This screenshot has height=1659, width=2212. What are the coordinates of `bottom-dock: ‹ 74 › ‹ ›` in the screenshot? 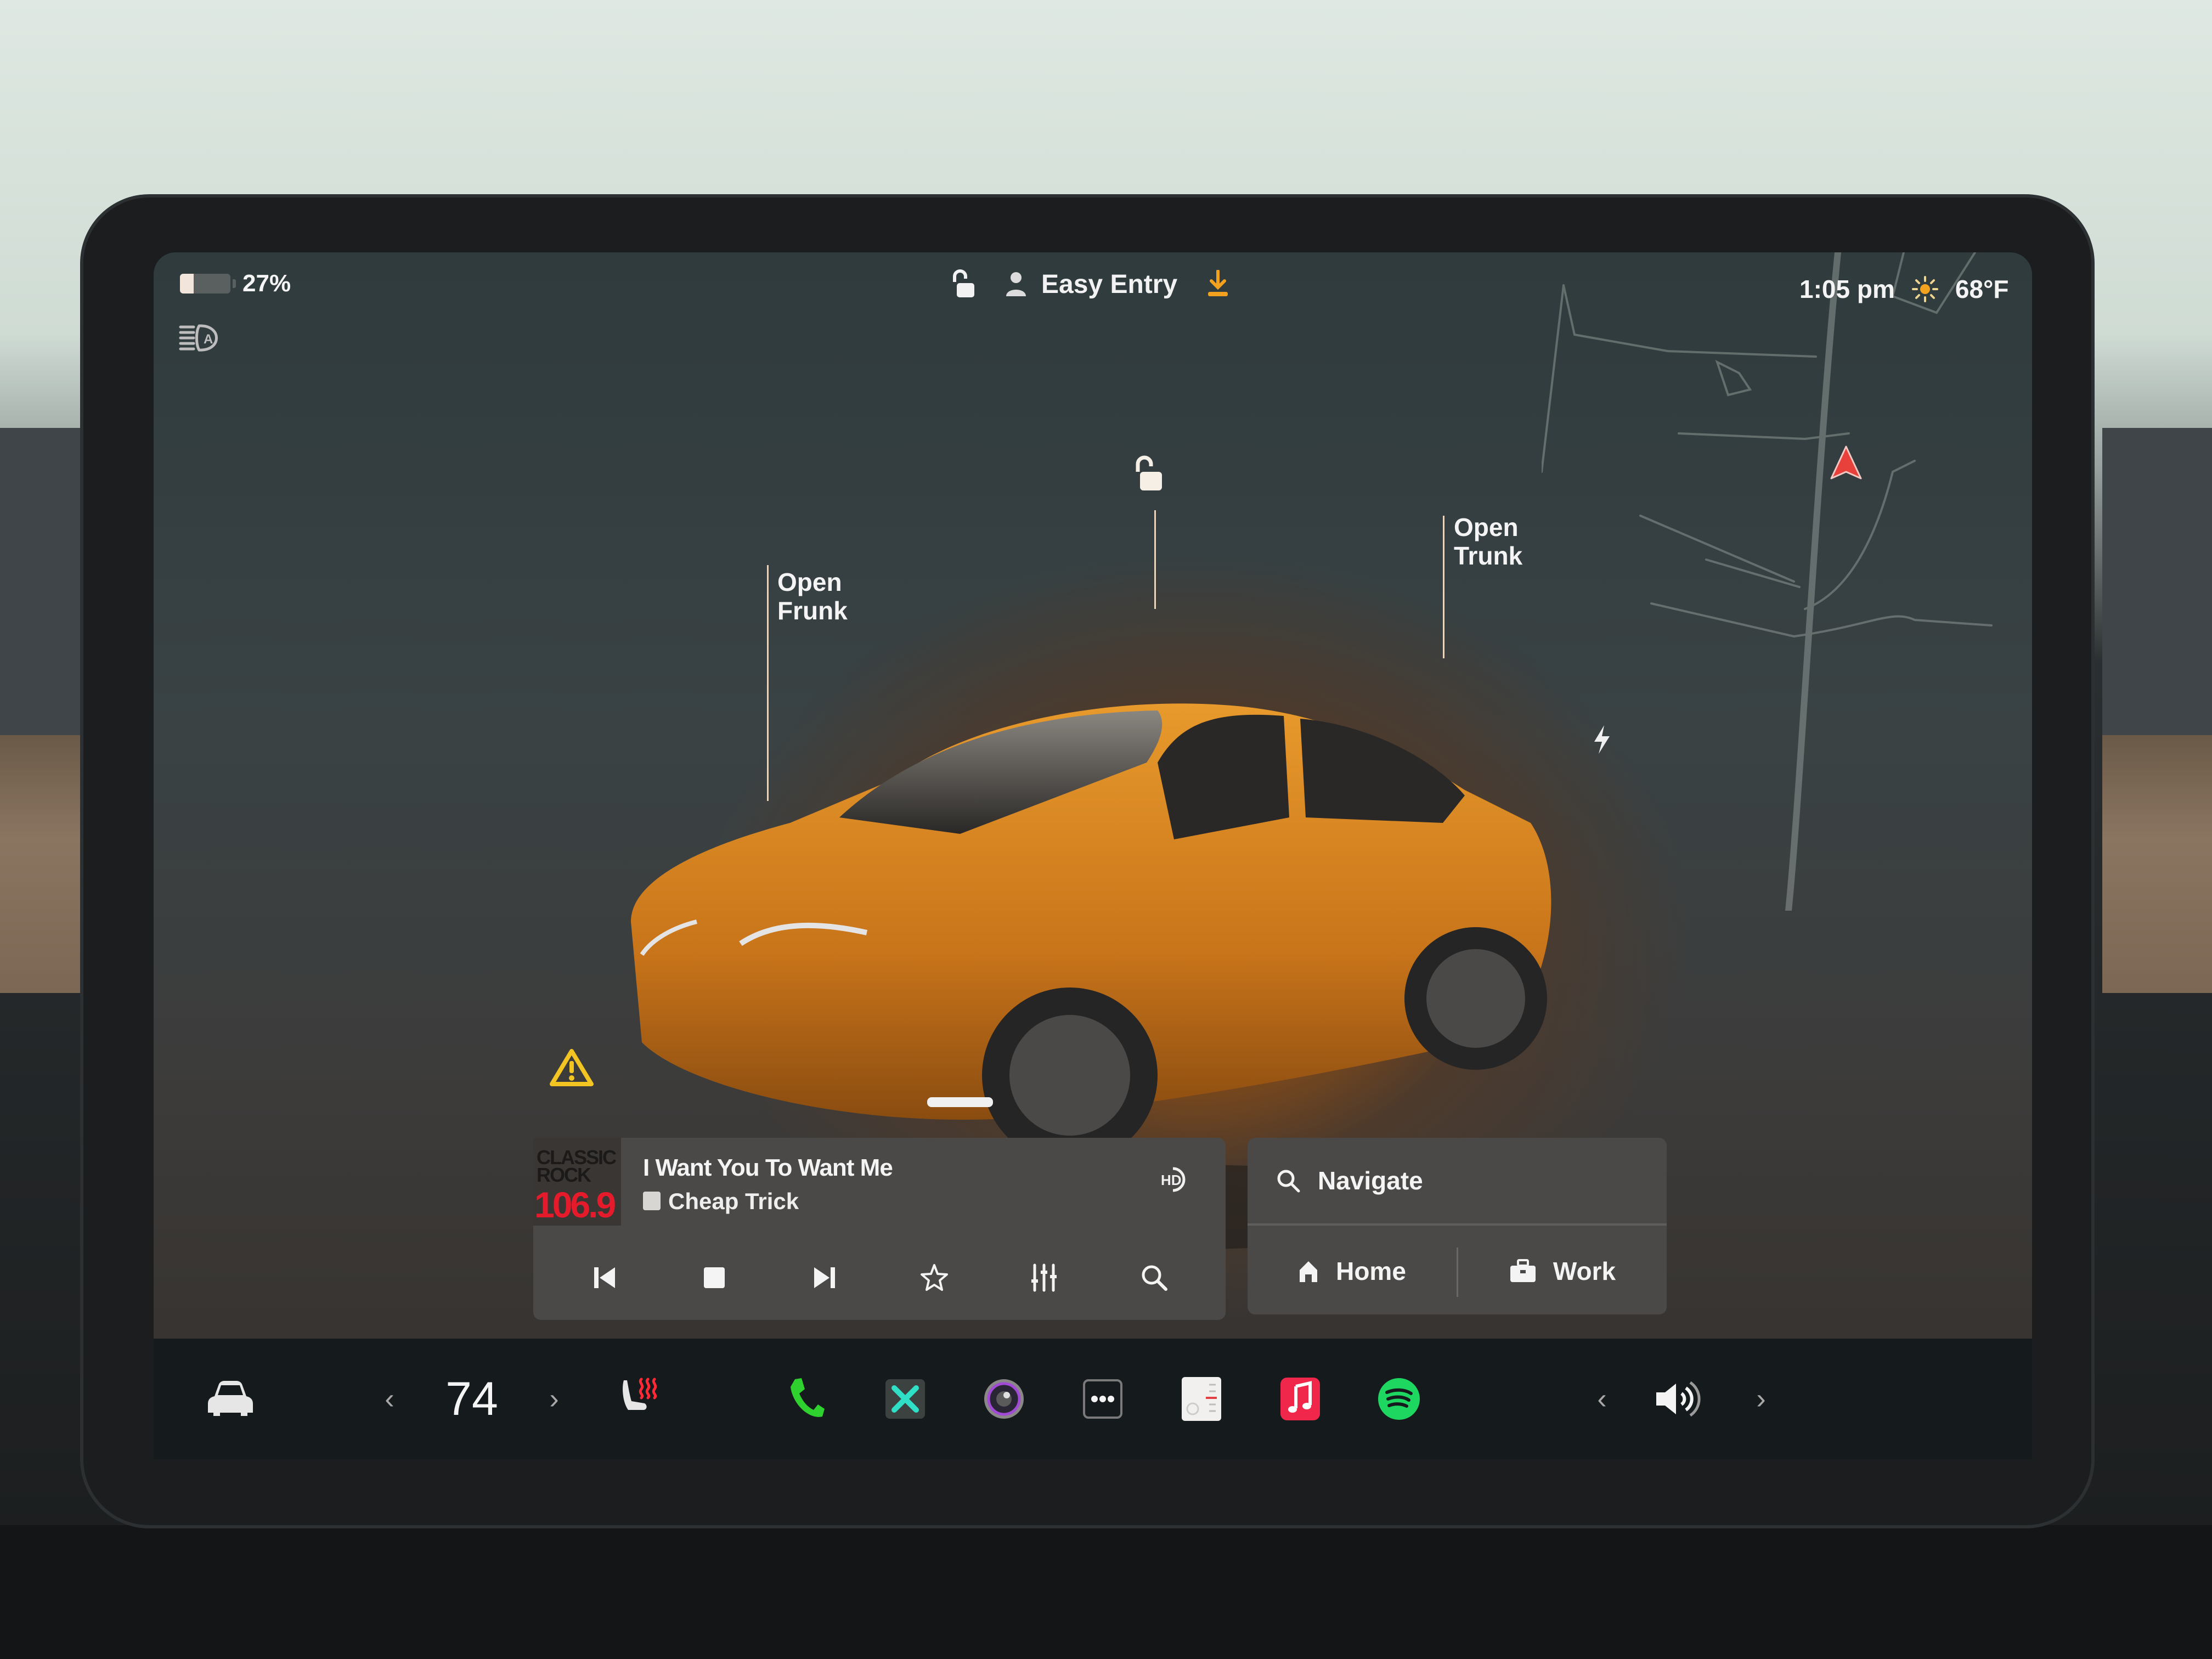 It's located at (1093, 1399).